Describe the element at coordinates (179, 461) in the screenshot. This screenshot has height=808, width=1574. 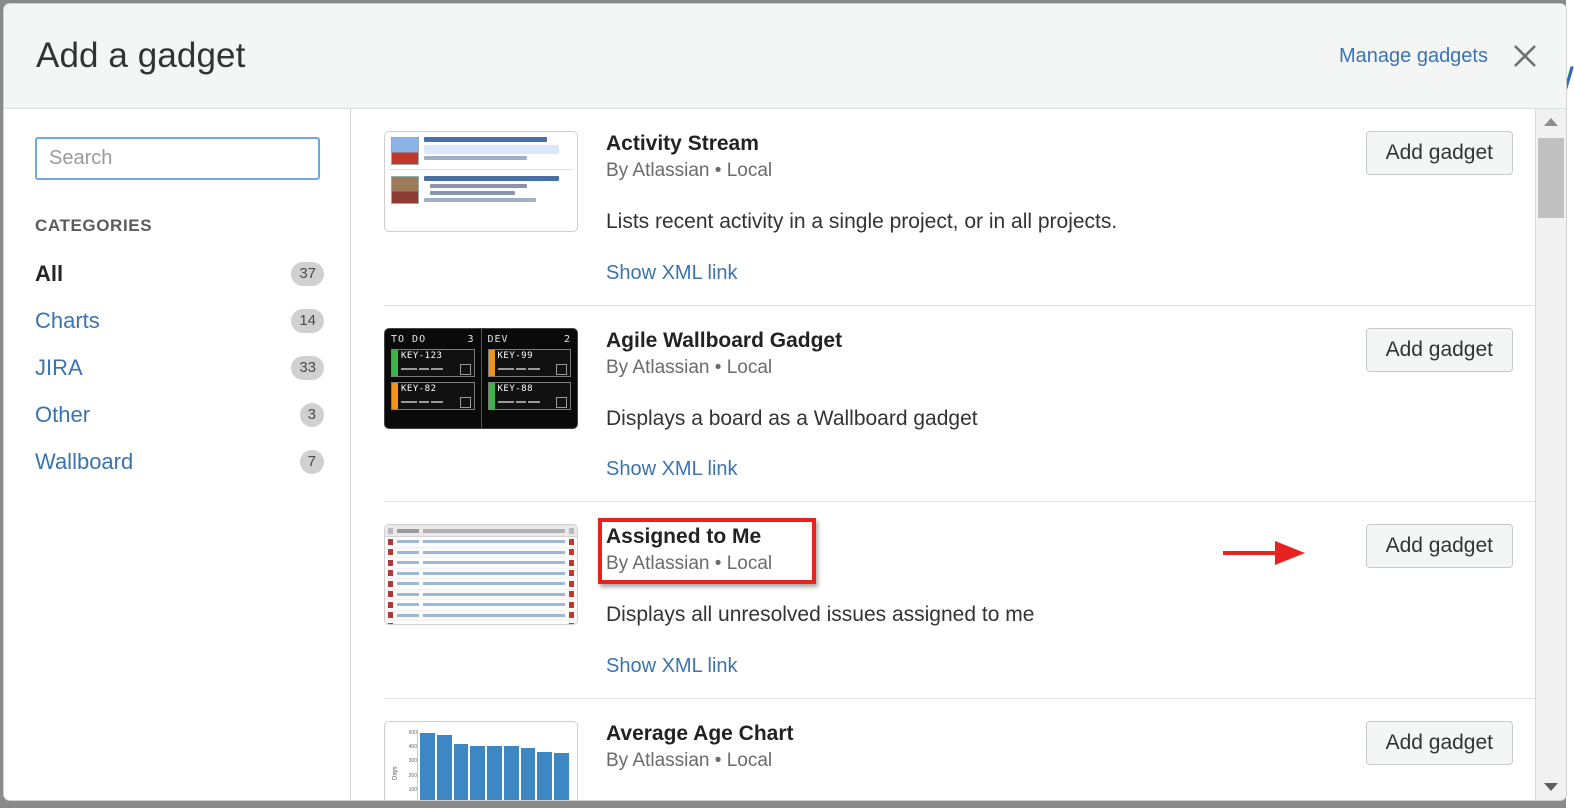
I see `sidebar-item-wallboard: Wallboard 7` at that location.